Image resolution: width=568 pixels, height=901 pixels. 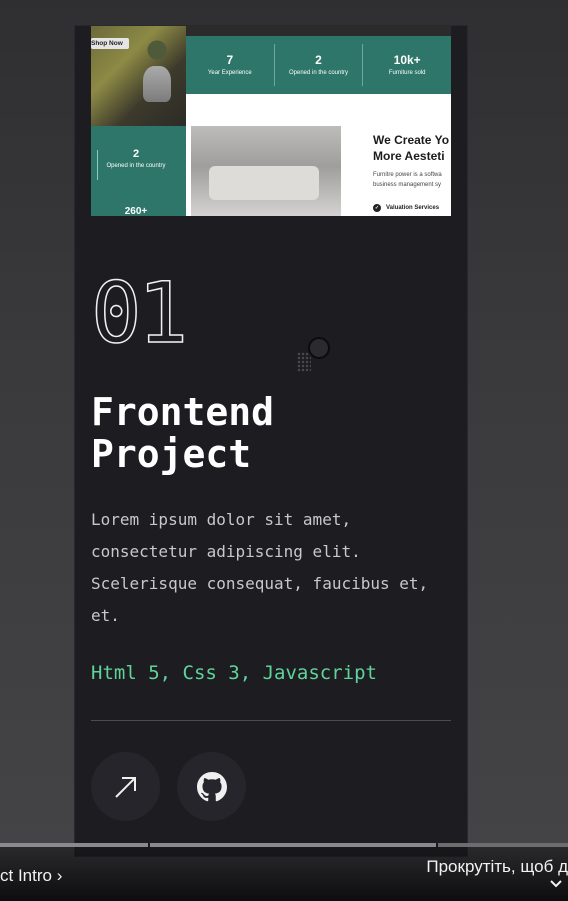 I want to click on plant-image, so click(x=157, y=46).